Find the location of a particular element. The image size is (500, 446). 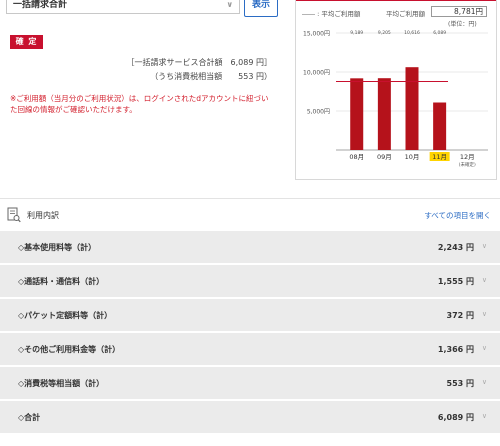

details-header: 利用内訳 すべての項目を開く is located at coordinates (250, 214).